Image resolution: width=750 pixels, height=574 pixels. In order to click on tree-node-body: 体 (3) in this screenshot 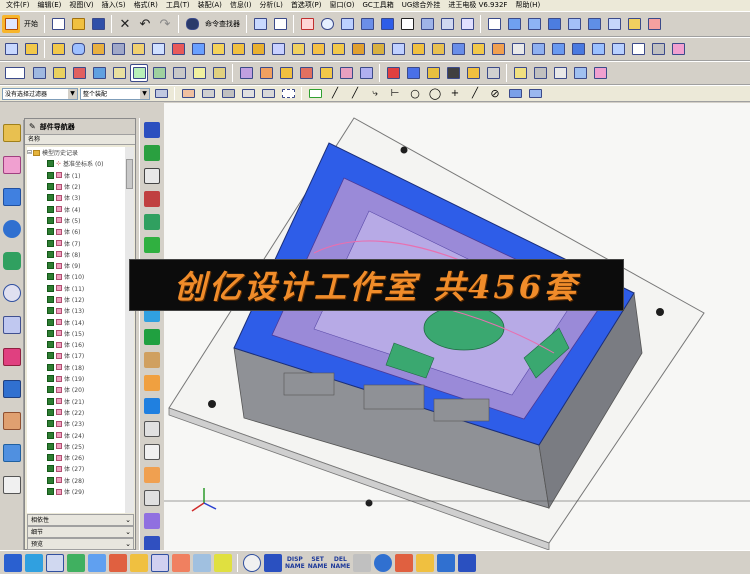, I will do `click(76, 197)`.